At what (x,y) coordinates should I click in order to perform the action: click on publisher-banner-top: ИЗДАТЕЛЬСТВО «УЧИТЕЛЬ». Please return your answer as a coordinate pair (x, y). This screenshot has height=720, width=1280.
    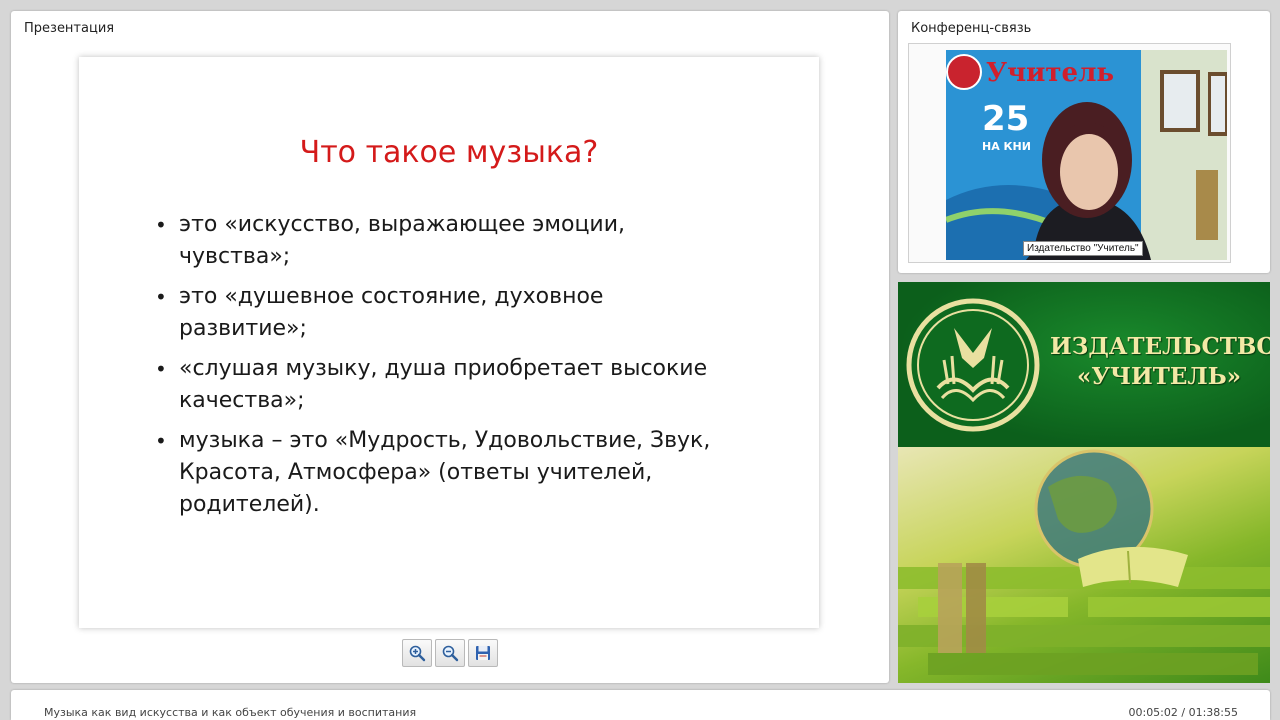
    Looking at the image, I should click on (1084, 364).